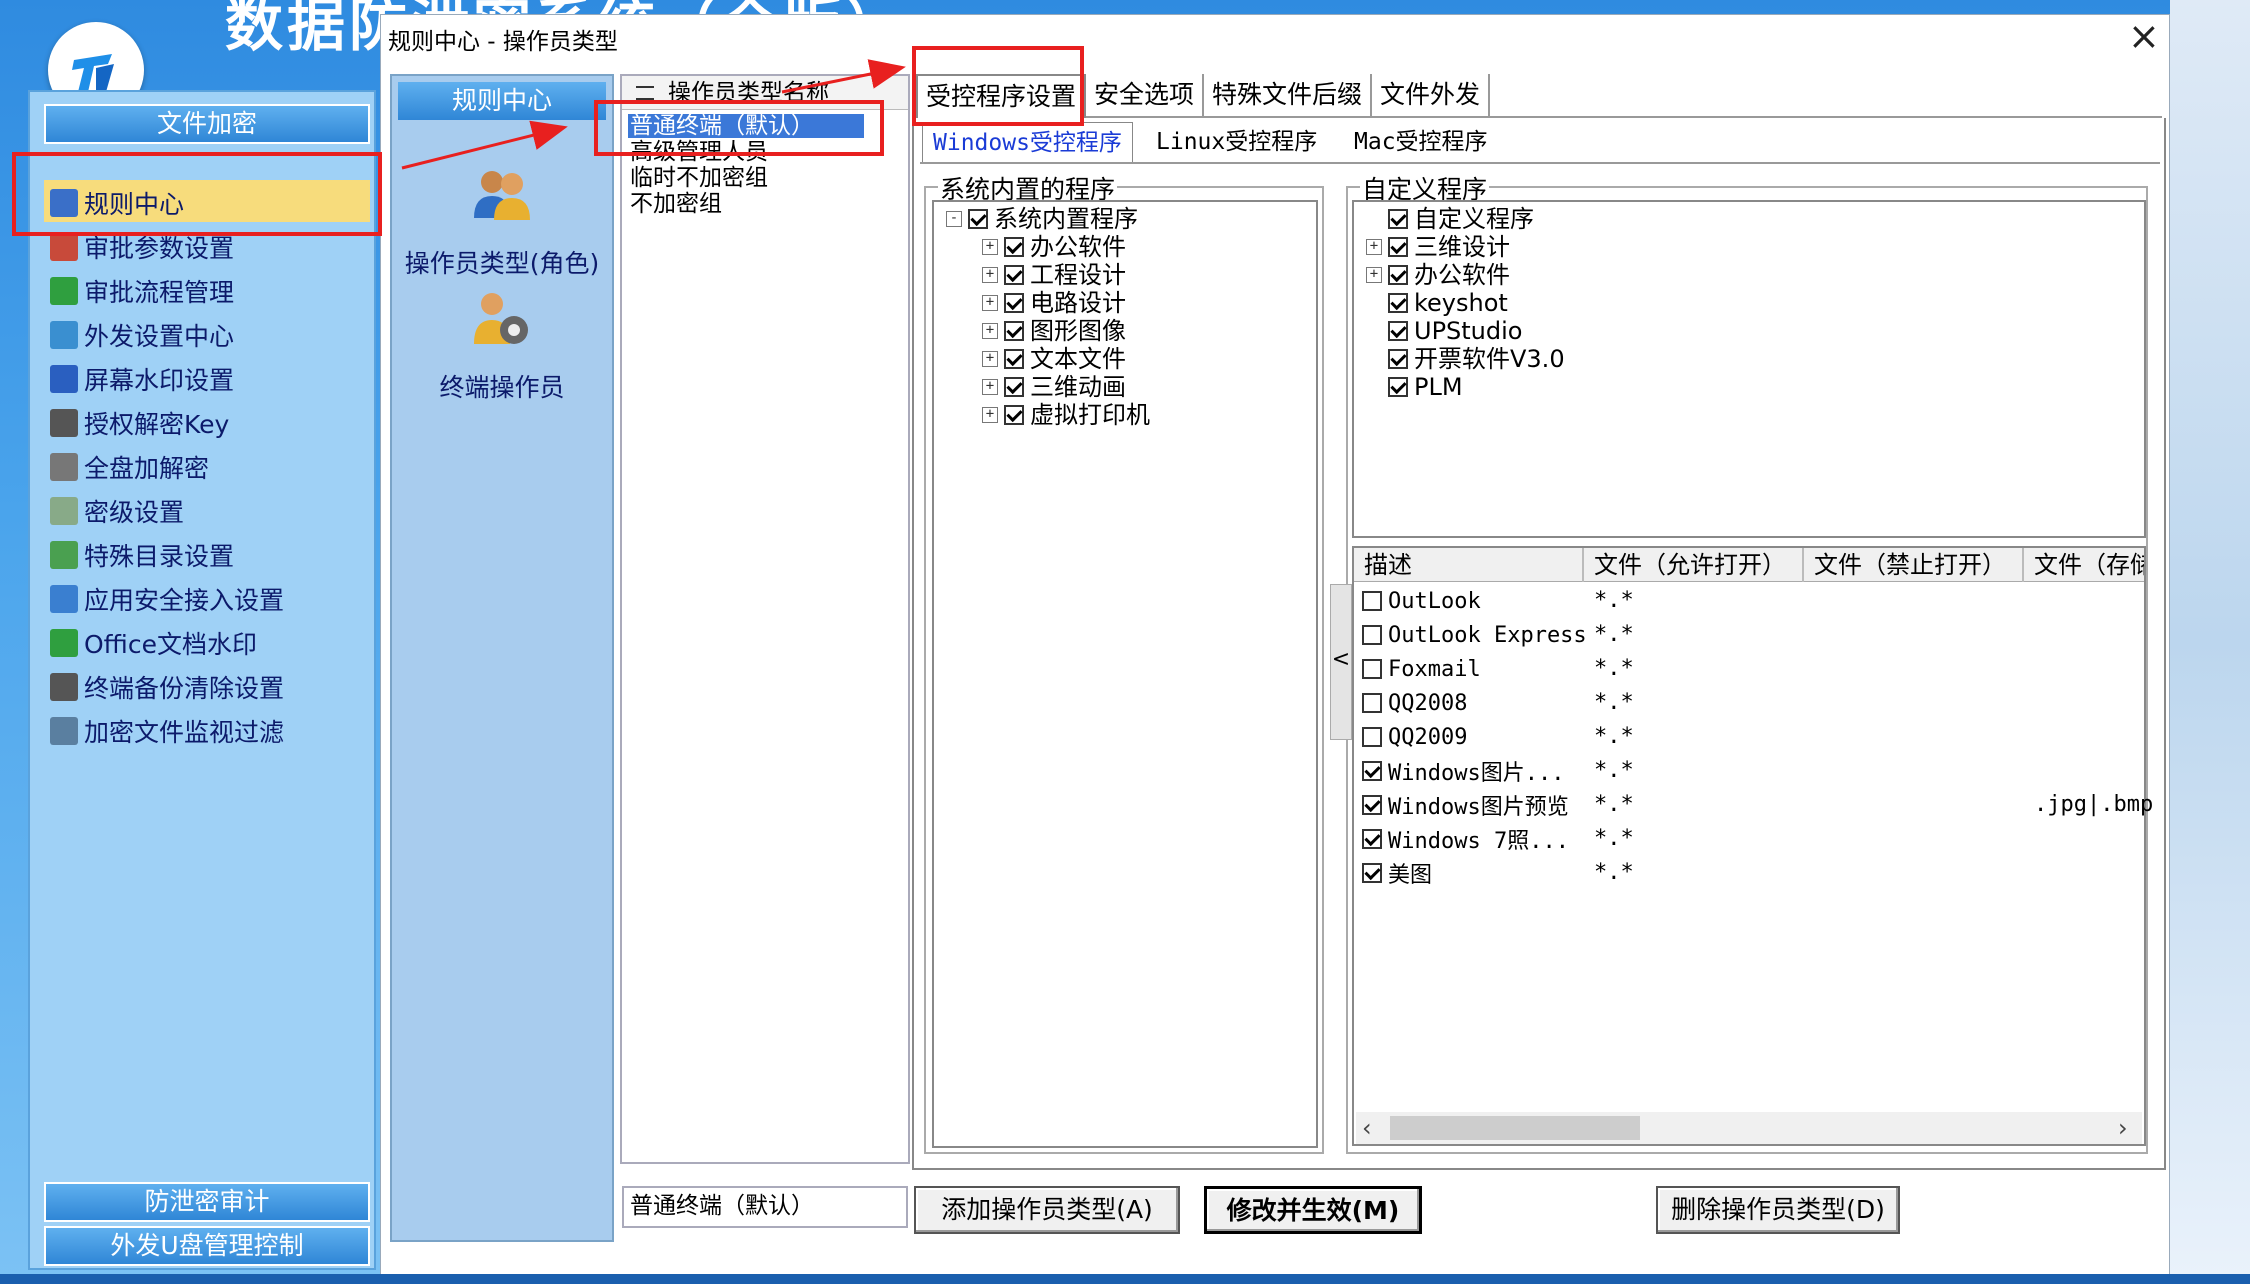  Describe the element at coordinates (167, 599) in the screenshot. I see `sidebar-item-9: 应用安全接入设置` at that location.